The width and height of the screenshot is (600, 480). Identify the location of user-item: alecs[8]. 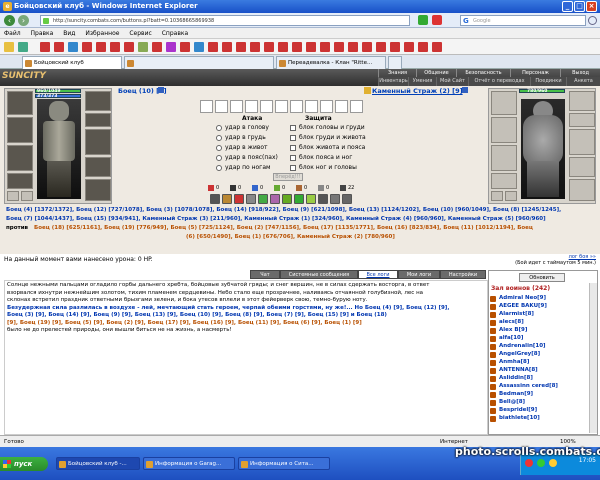
(507, 322).